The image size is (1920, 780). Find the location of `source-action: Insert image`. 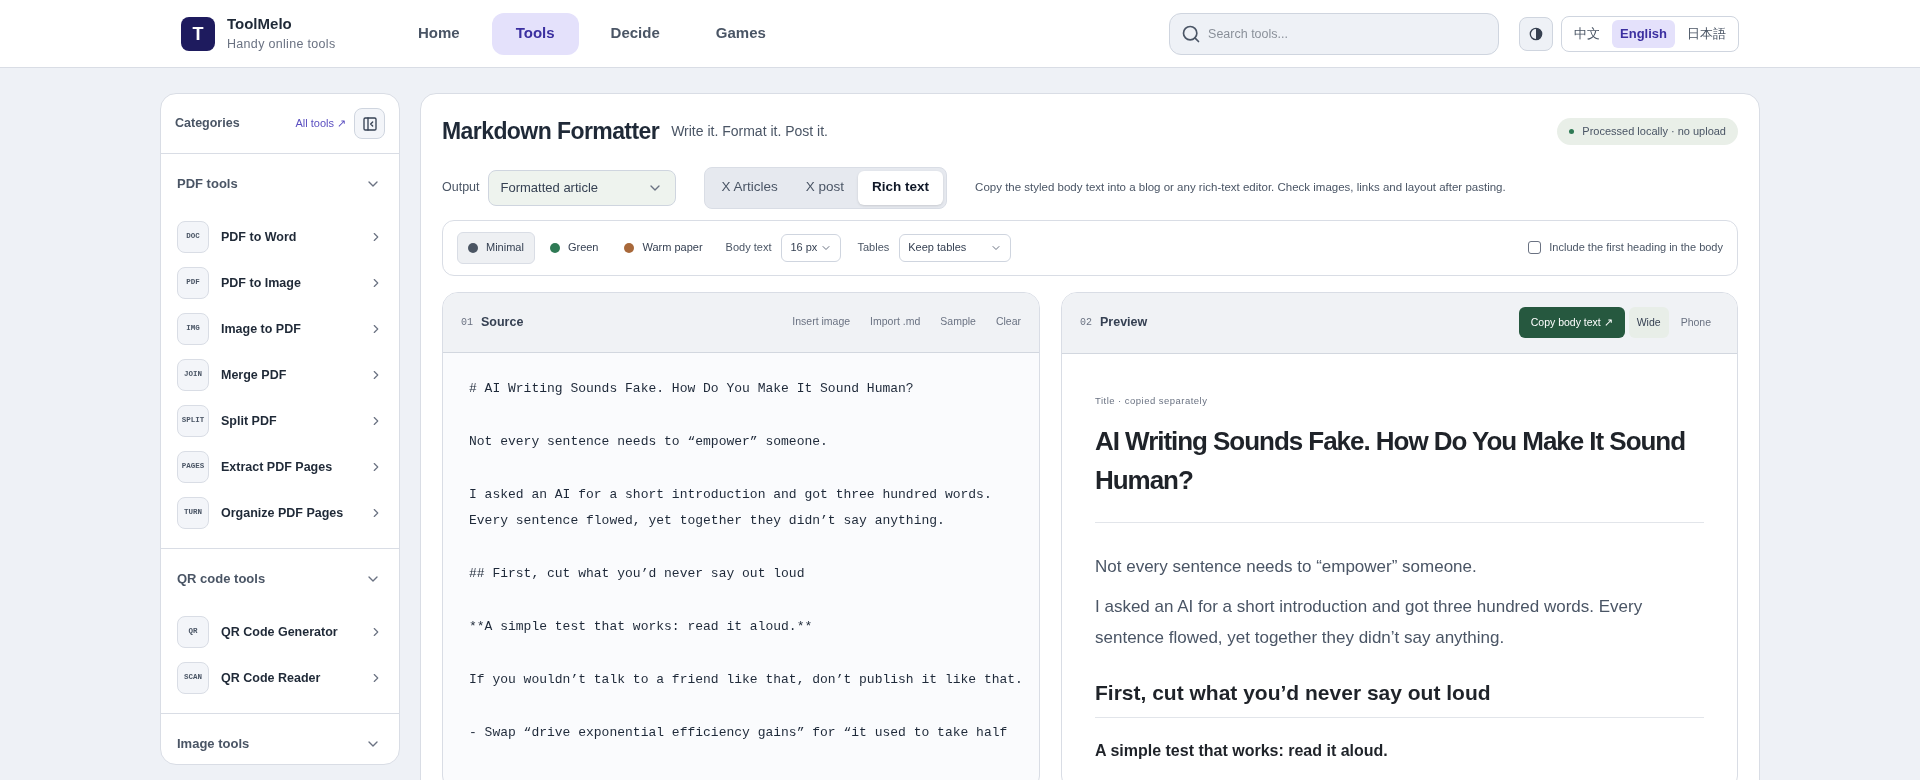

source-action: Insert image is located at coordinates (821, 322).